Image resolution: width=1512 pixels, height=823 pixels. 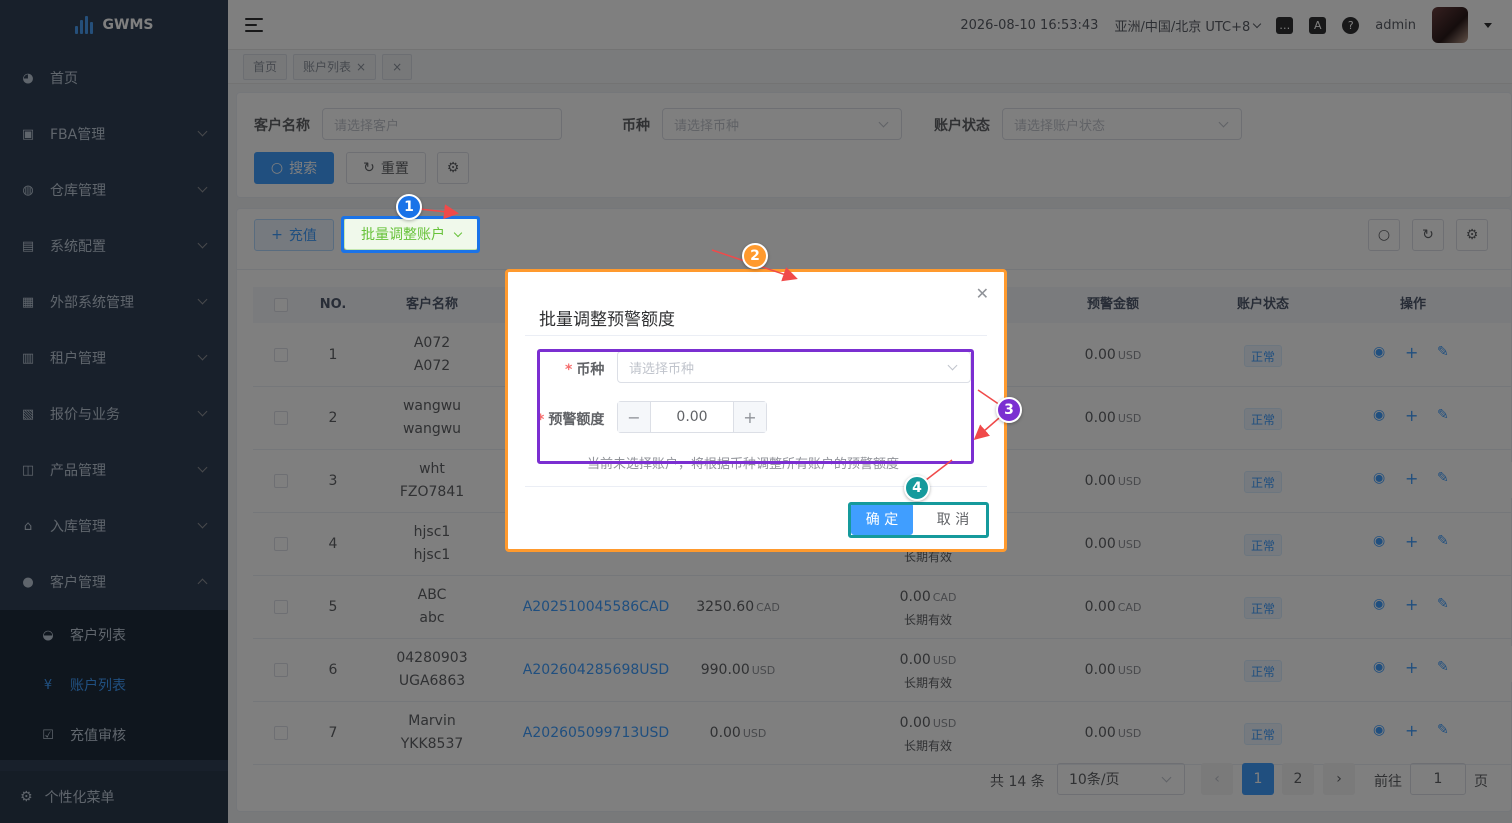 I want to click on annotation-badge-2: 2, so click(x=755, y=256).